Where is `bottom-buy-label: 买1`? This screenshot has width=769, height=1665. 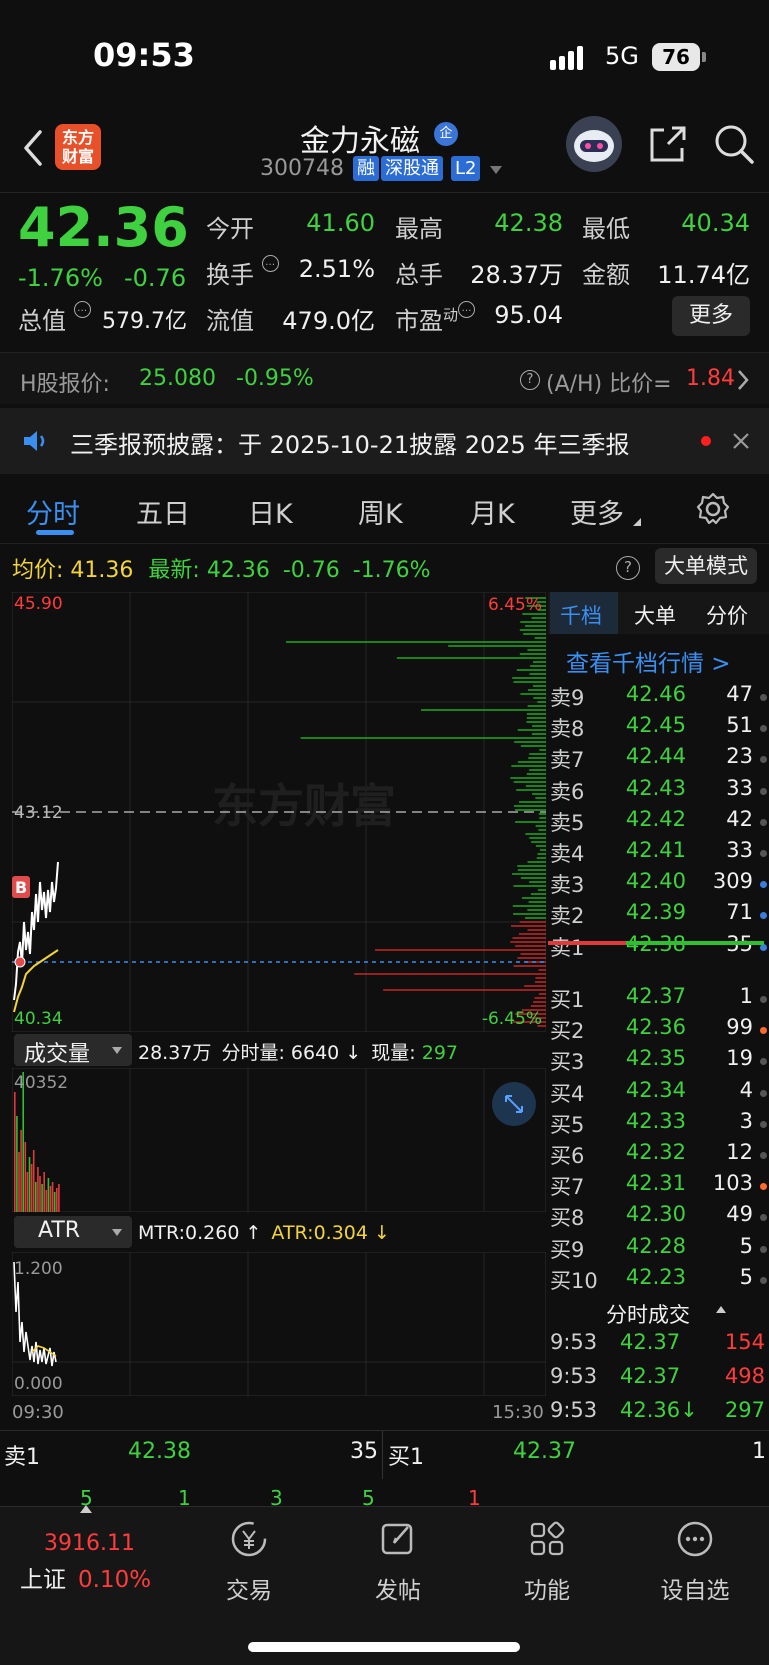 bottom-buy-label: 买1 is located at coordinates (406, 1457).